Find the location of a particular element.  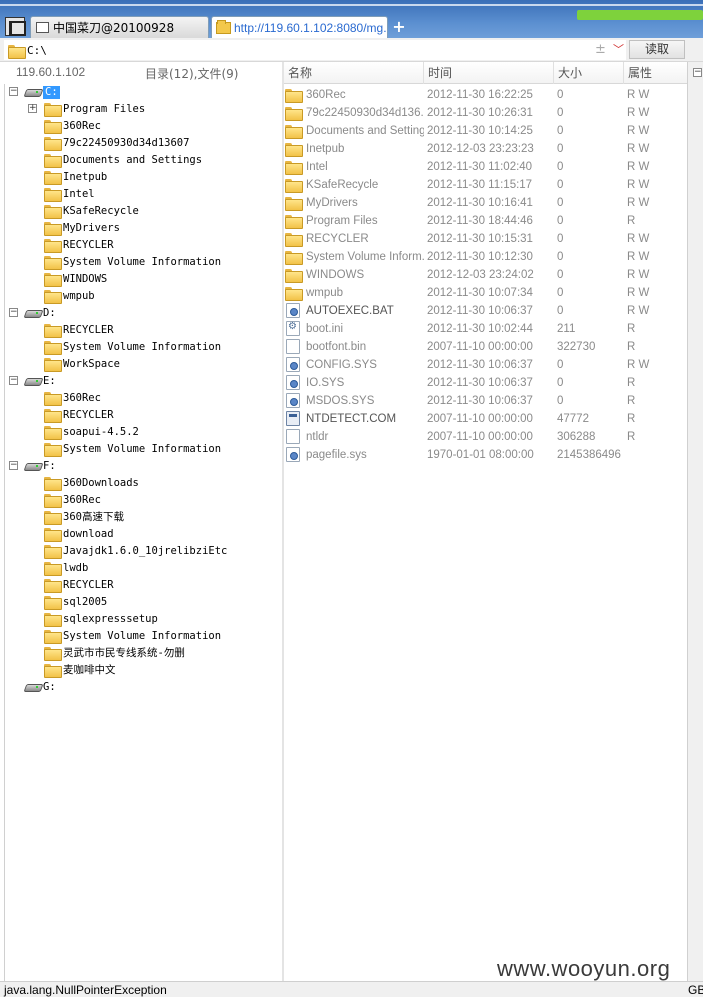

tree-folder: Javajdk1.6.0_10jrelibziEtc is located at coordinates (144, 551).